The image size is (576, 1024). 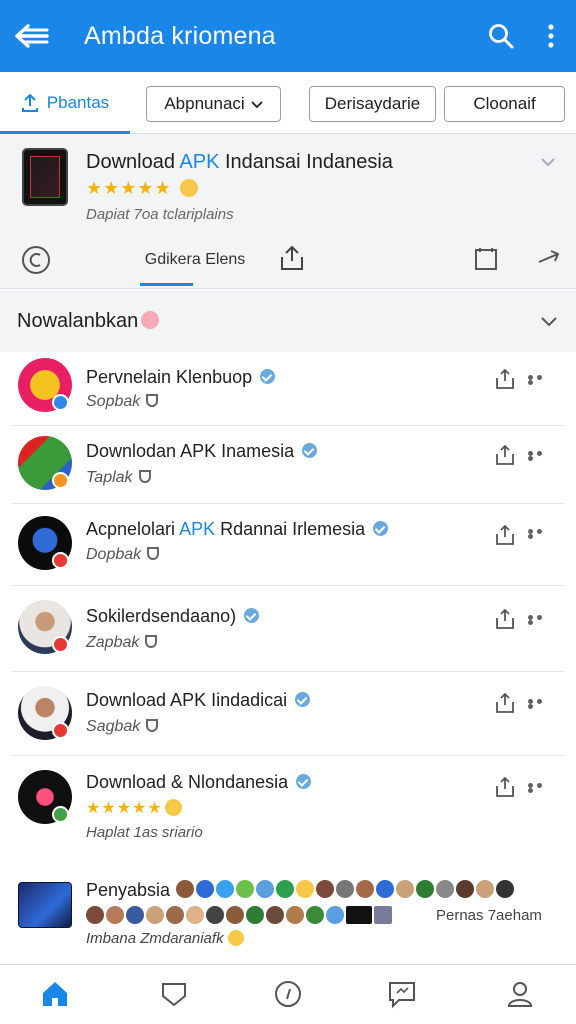 I want to click on more-vert-icon, so click(x=551, y=36).